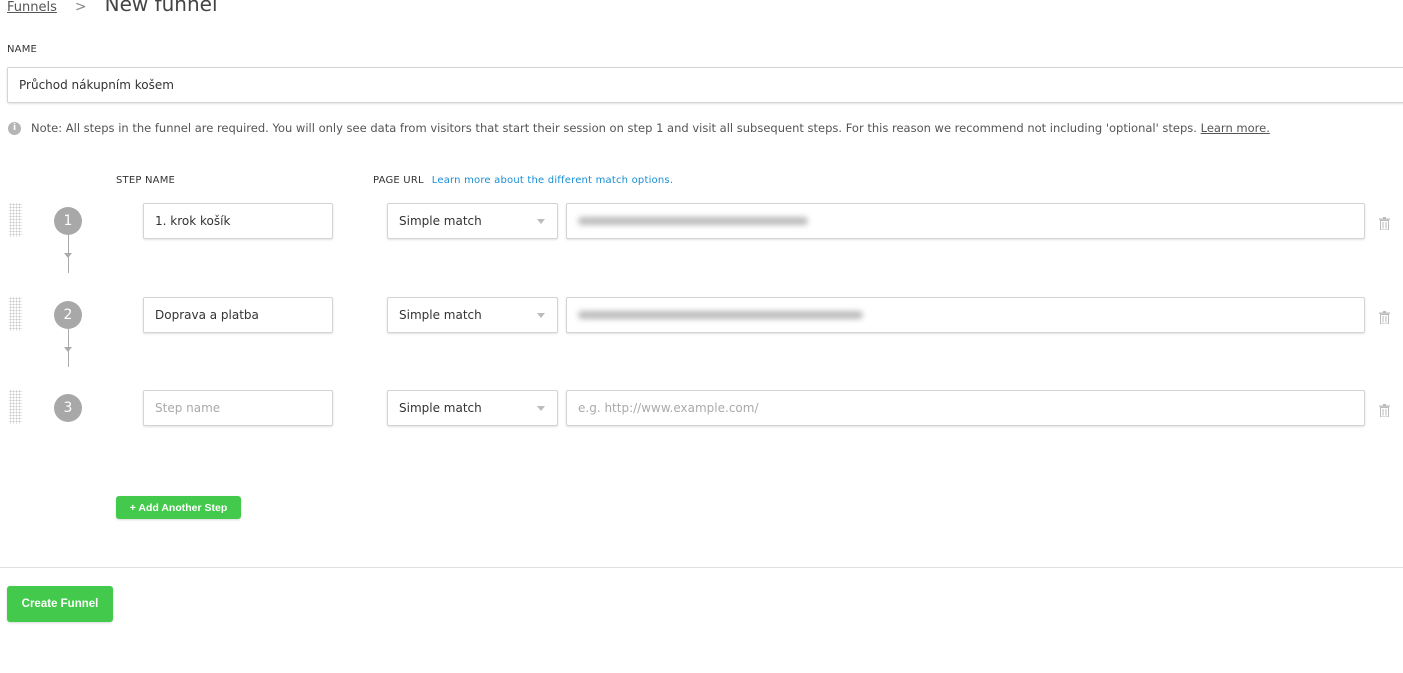  I want to click on page-url-placeholder: e.g. http://www.example.com/, so click(668, 408).